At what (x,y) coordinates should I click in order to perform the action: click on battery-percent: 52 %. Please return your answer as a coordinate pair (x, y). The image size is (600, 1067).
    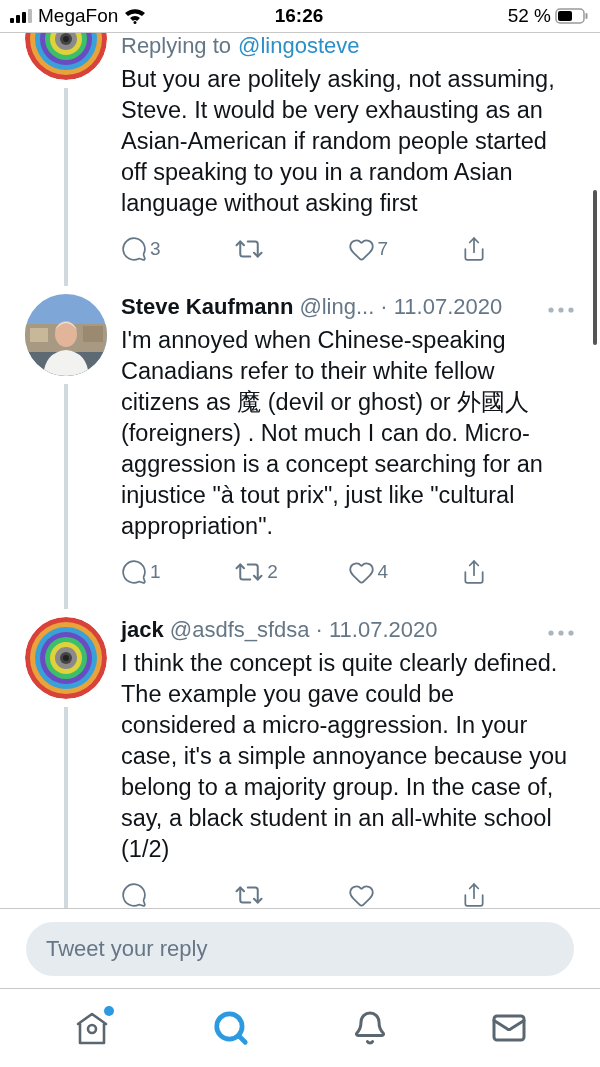
    Looking at the image, I should click on (529, 16).